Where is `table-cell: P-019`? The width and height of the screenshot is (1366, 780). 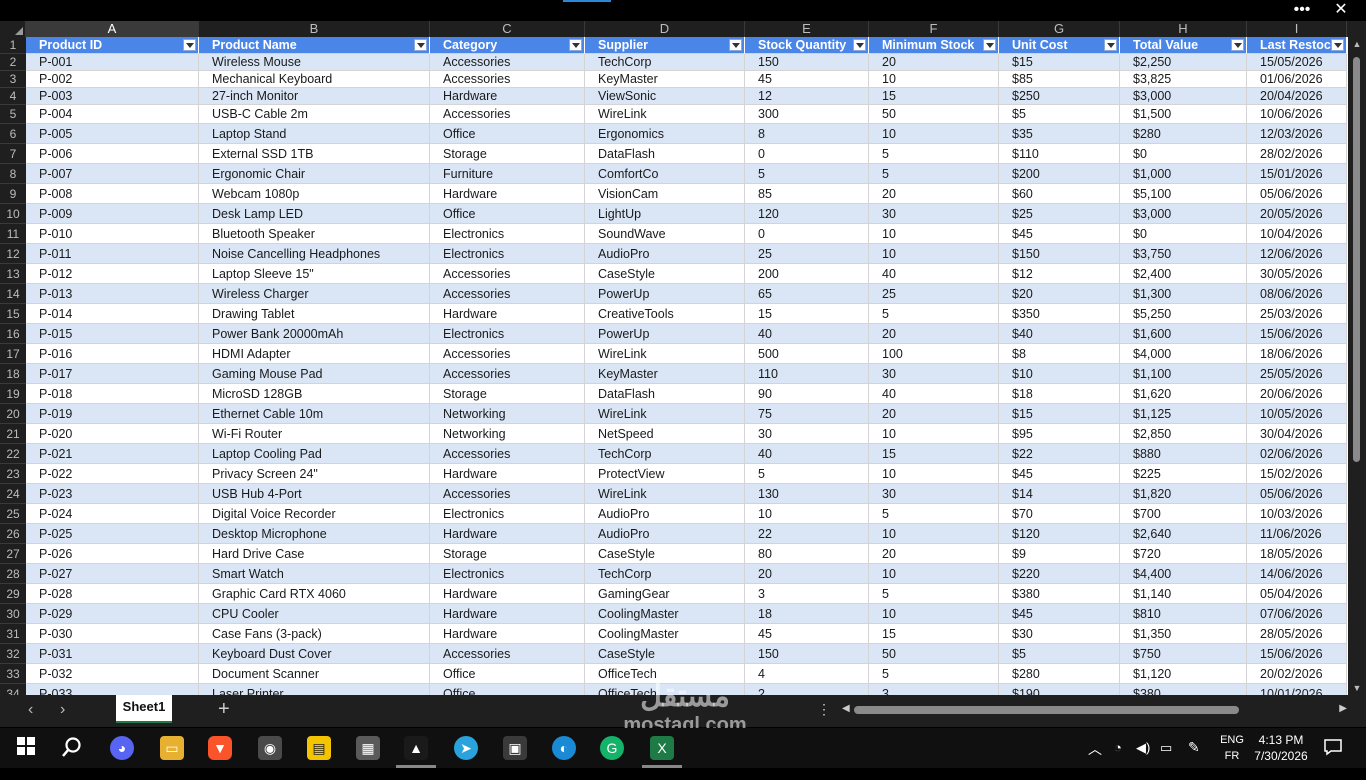
table-cell: P-019 is located at coordinates (112, 414).